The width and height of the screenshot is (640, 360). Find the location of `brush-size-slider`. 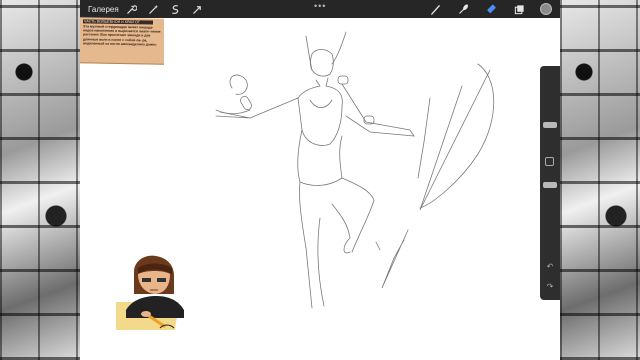

brush-size-slider is located at coordinates (550, 125).